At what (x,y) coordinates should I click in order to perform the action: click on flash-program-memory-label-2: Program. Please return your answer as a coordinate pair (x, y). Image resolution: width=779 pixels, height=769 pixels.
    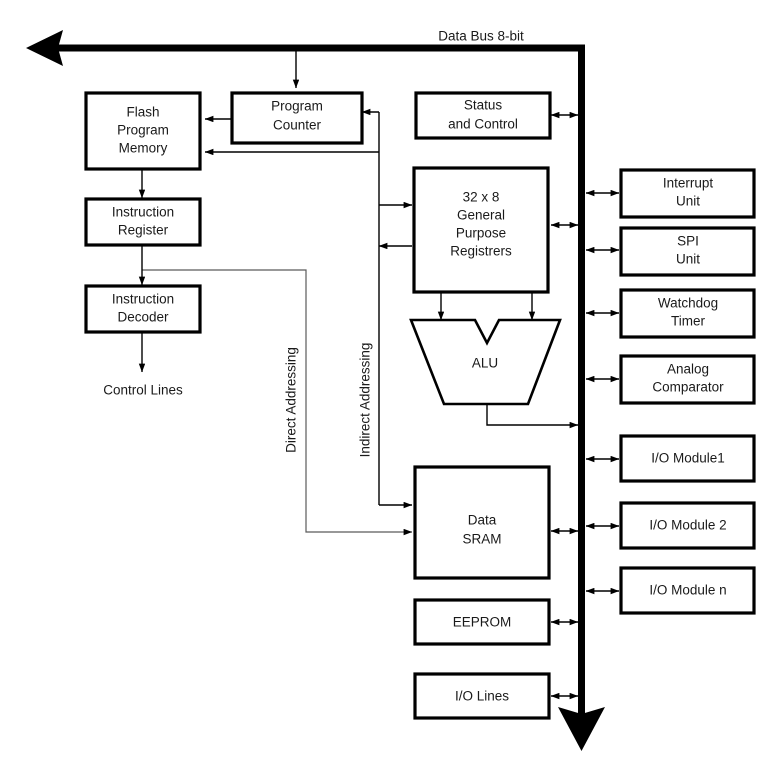
    Looking at the image, I should click on (143, 130).